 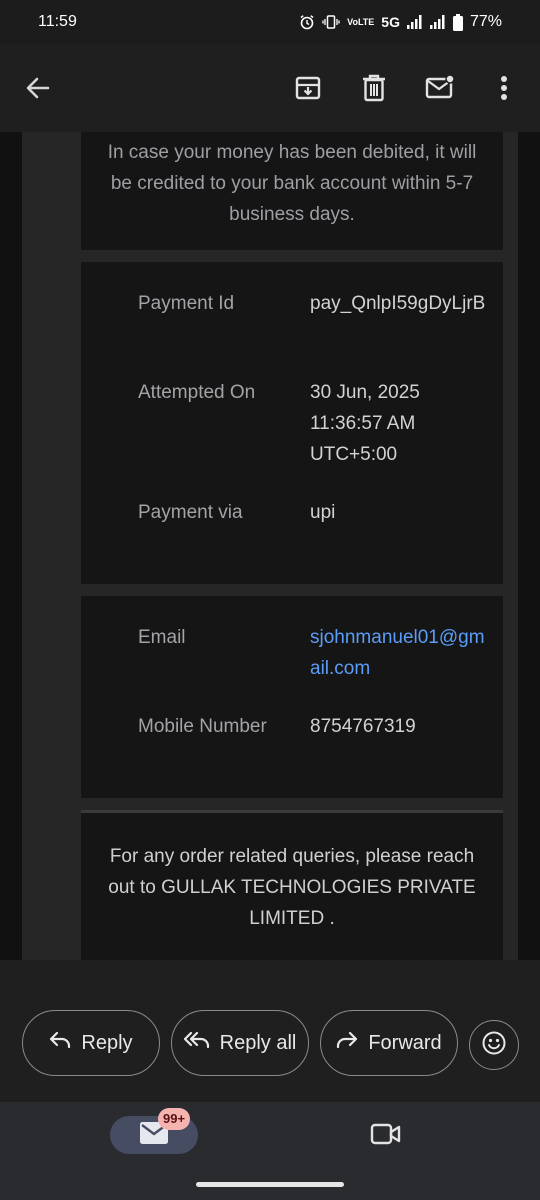 I want to click on emoji-icon, so click(x=494, y=1045).